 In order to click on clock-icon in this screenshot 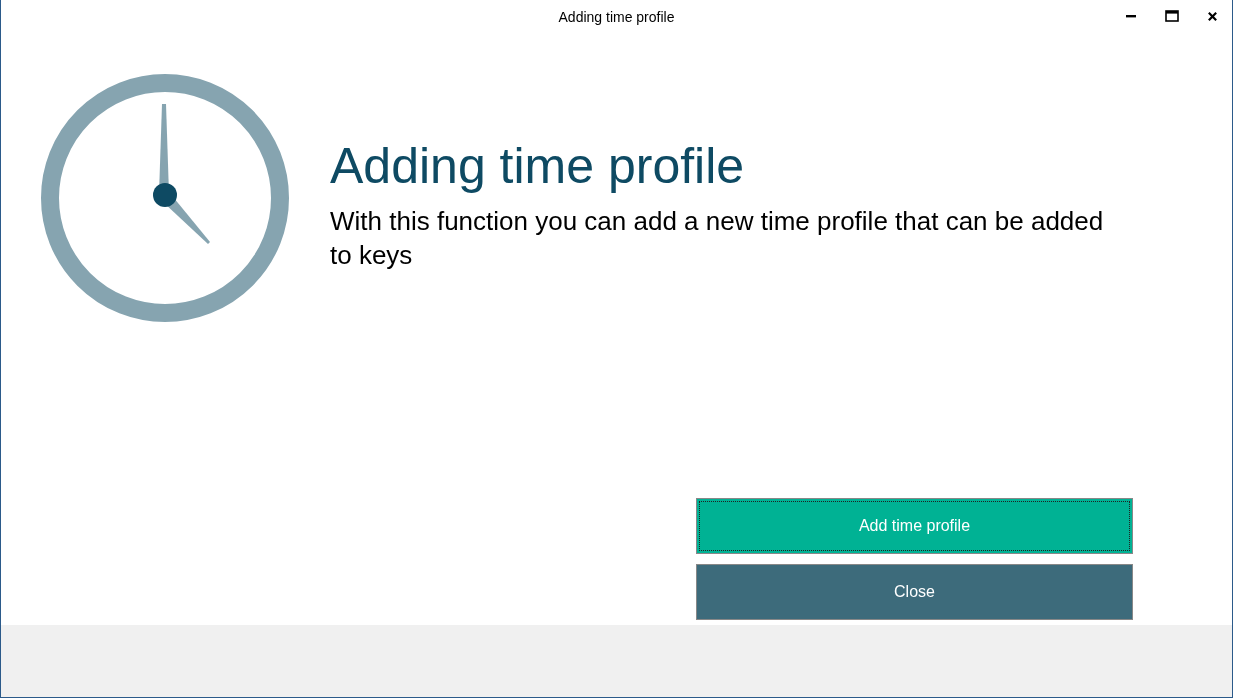, I will do `click(165, 199)`.